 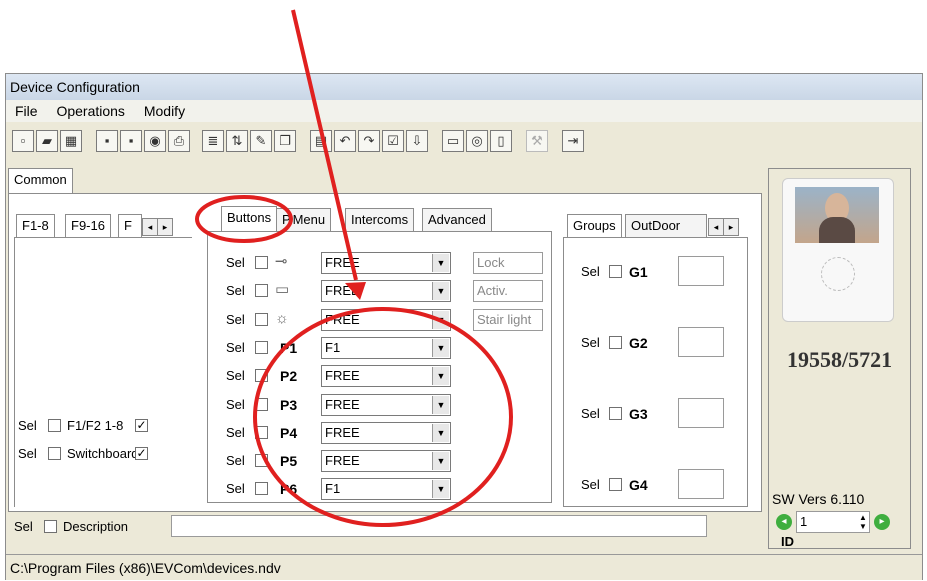 What do you see at coordinates (355, 291) in the screenshot?
I see `annotation-arrowhead` at bounding box center [355, 291].